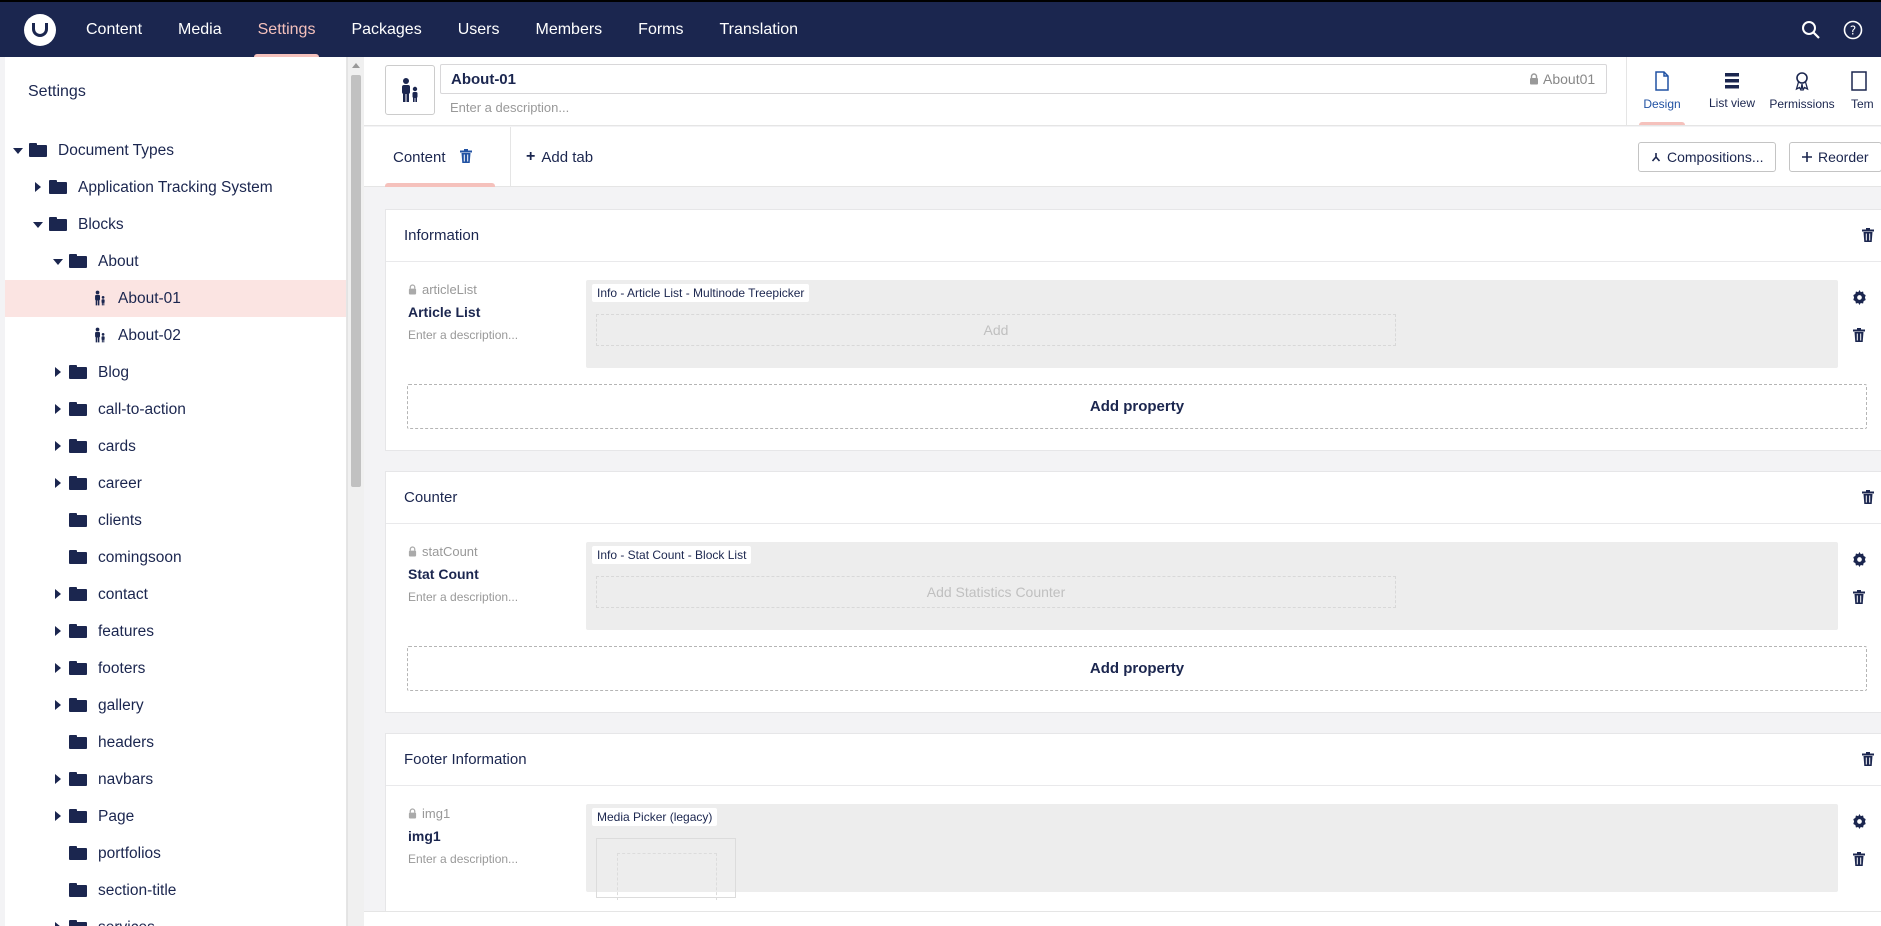  I want to click on property-label: Article List, so click(444, 312).